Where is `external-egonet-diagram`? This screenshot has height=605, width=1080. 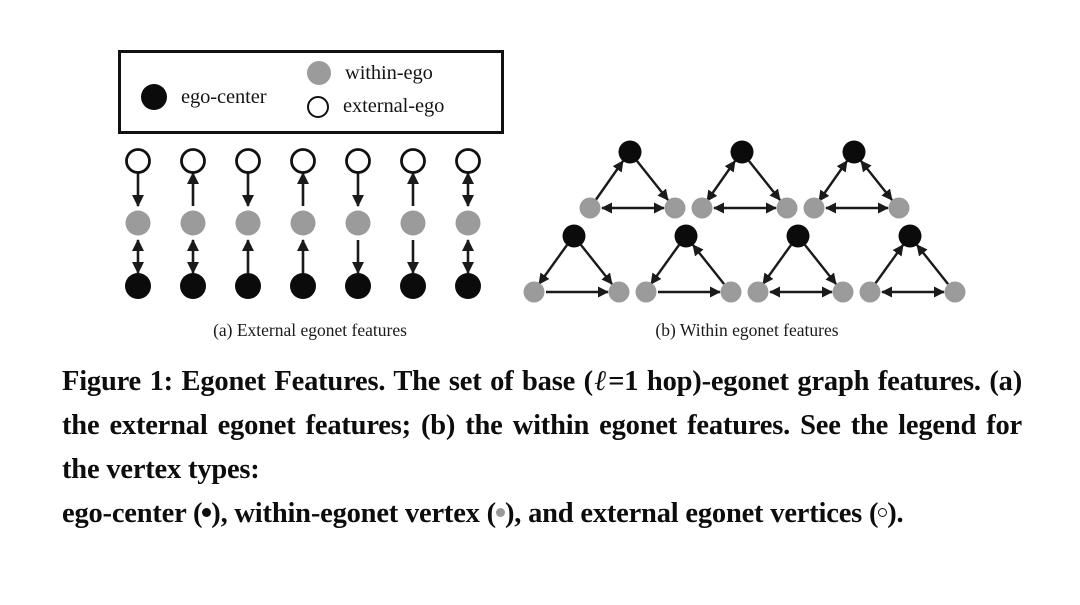 external-egonet-diagram is located at coordinates (303, 223).